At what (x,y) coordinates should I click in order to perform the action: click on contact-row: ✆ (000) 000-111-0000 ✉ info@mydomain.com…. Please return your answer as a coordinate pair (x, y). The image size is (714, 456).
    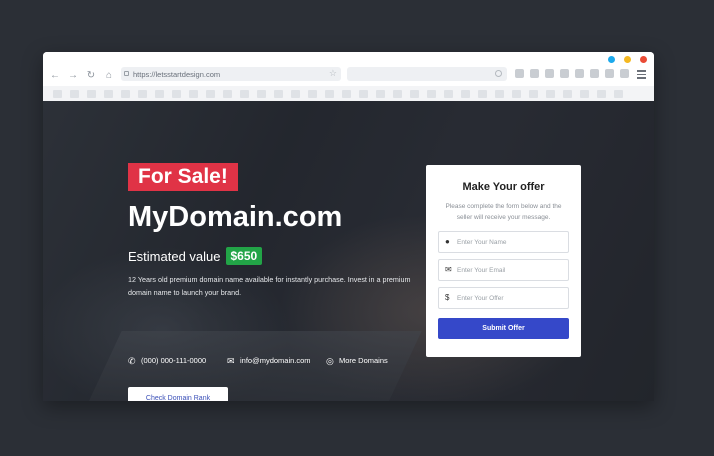
    Looking at the image, I should click on (258, 360).